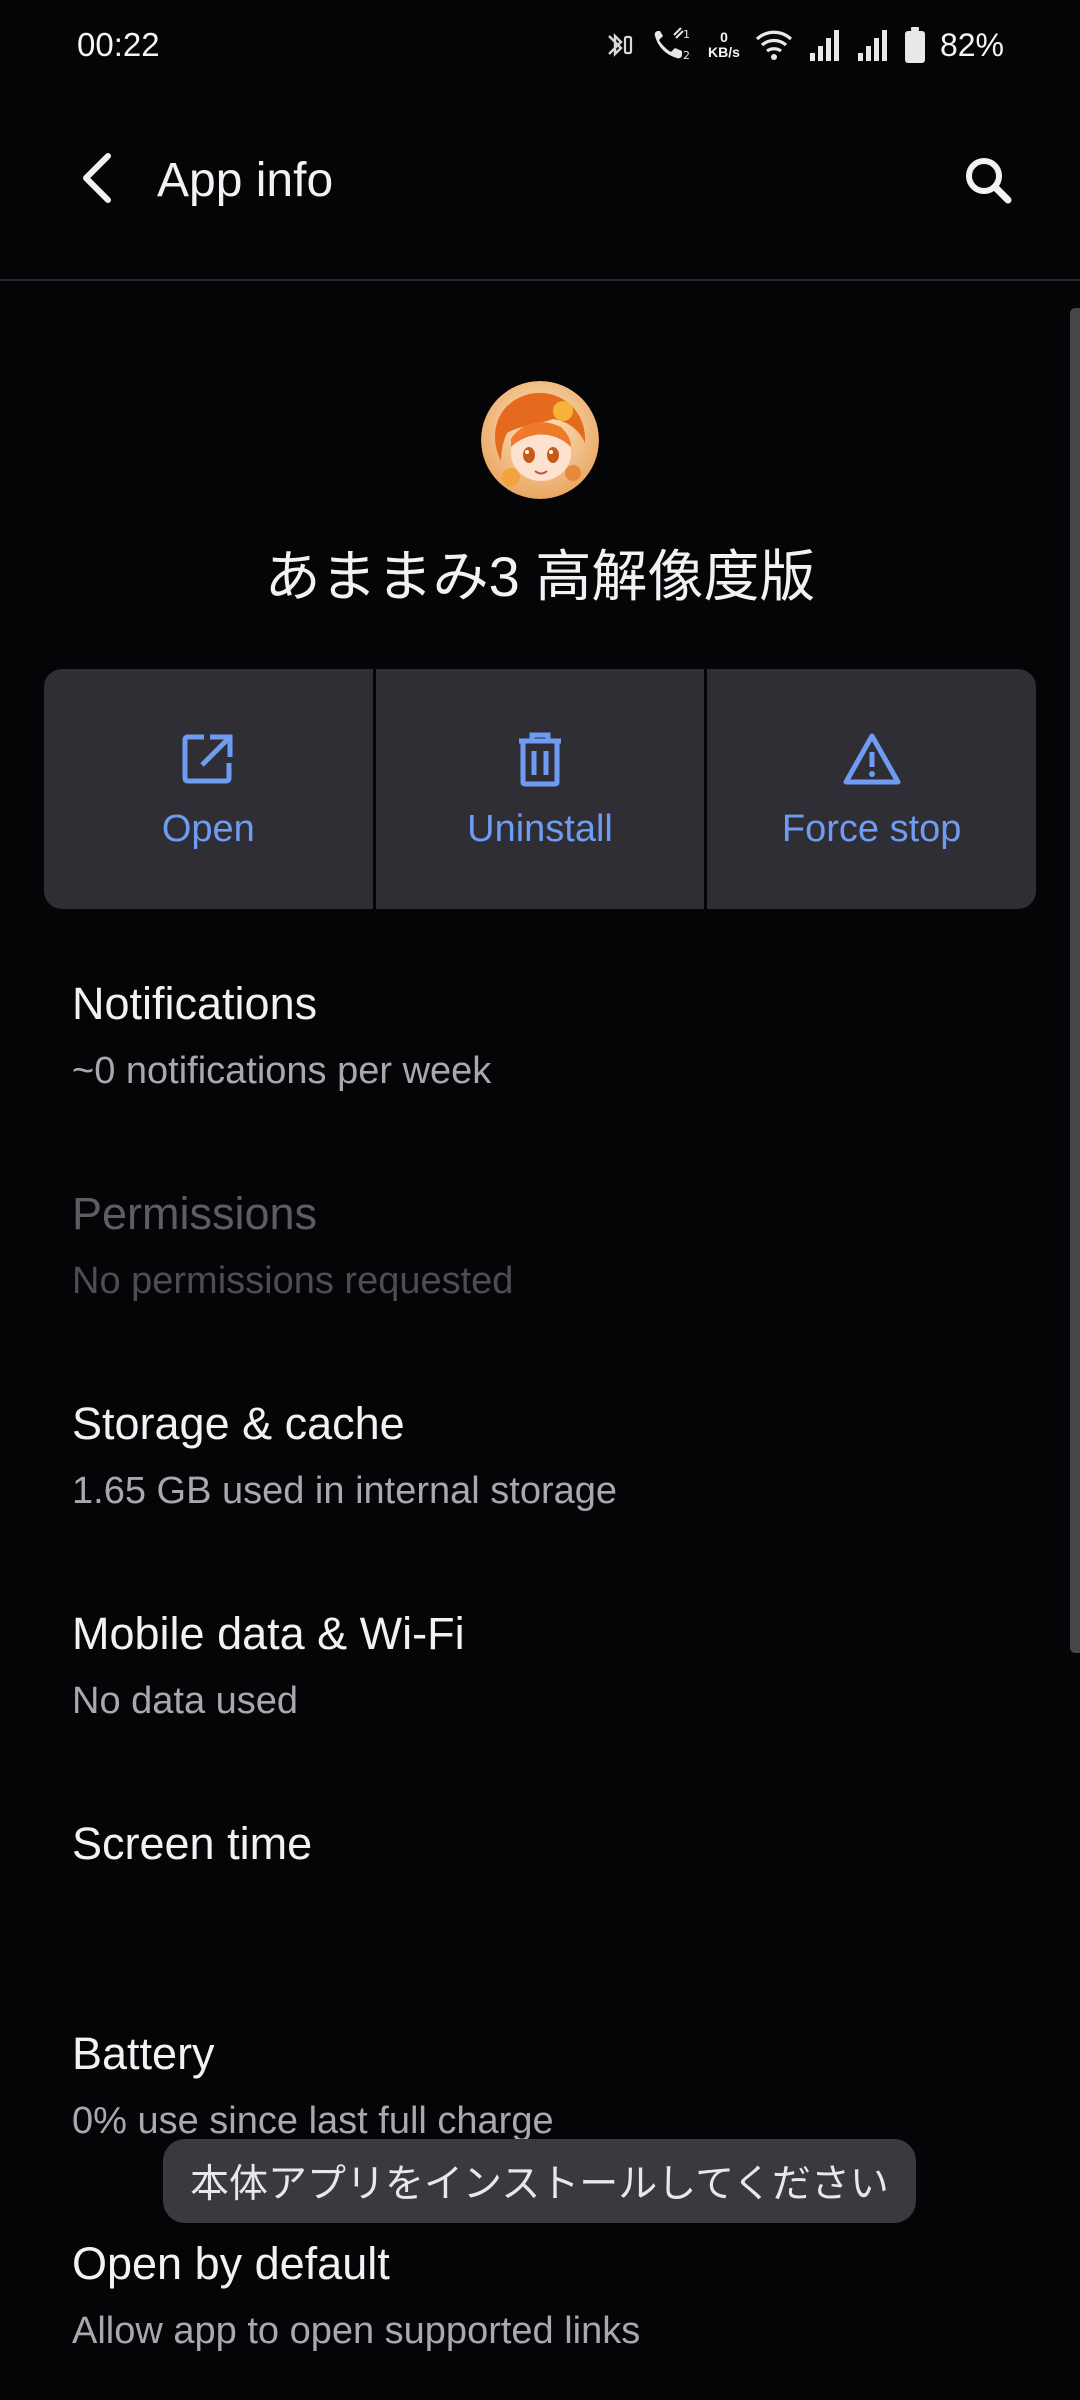  I want to click on mobile-data-wifi-item: Mobile data & Wi-Fi No data used, so click(552, 1665).